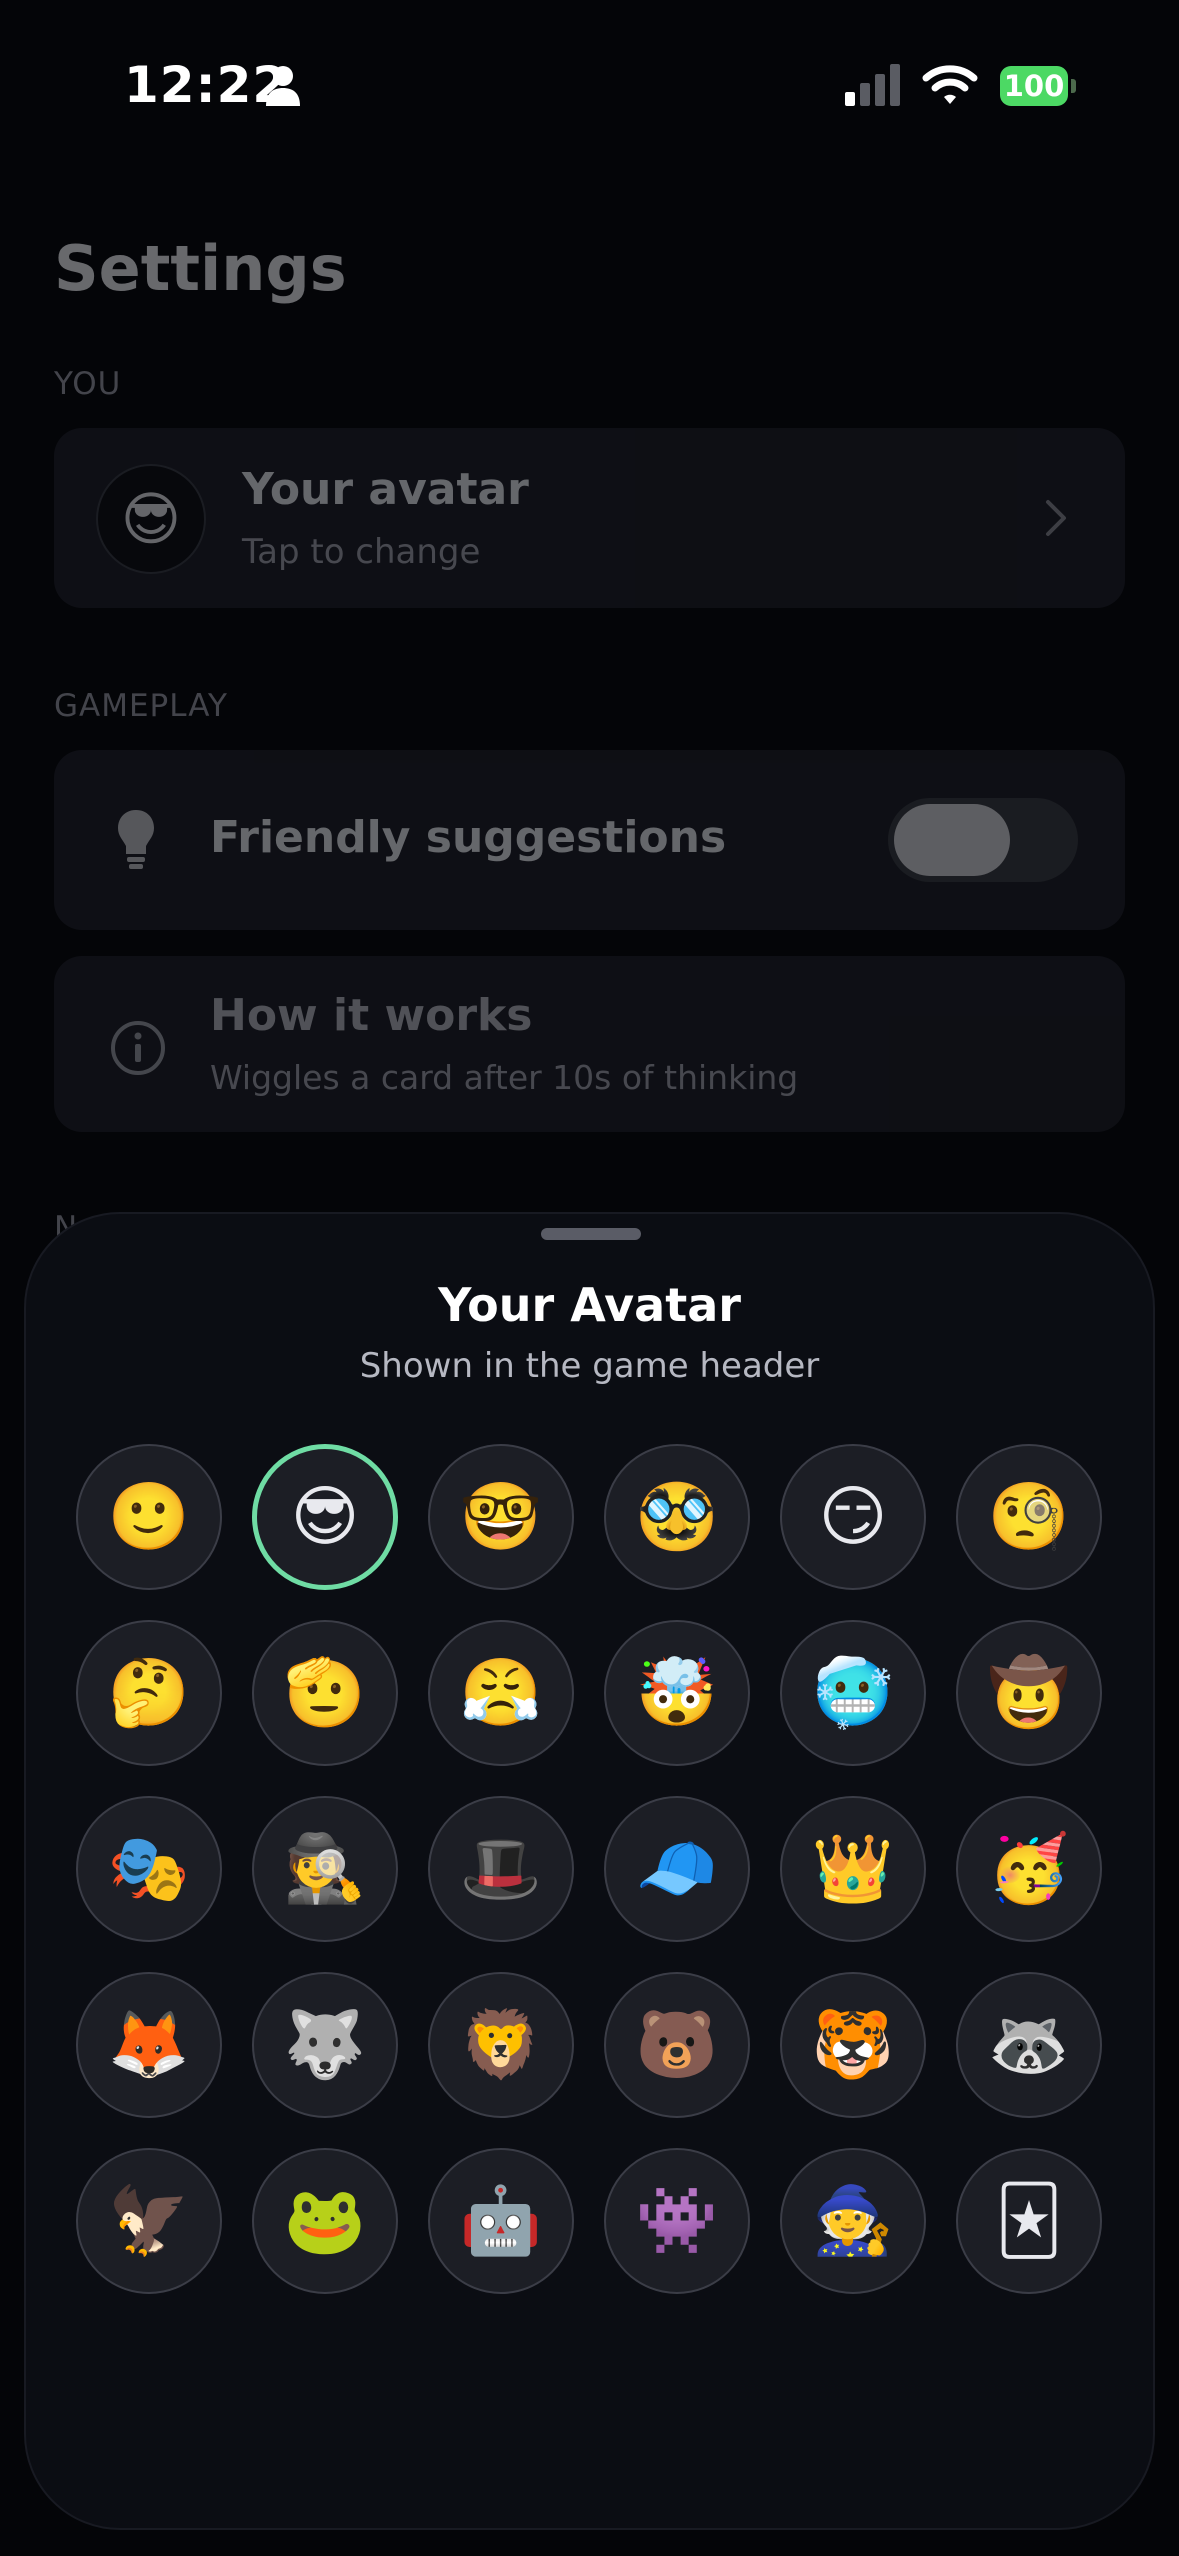  Describe the element at coordinates (371, 1015) in the screenshot. I see `how-it-works-title: How it works` at that location.